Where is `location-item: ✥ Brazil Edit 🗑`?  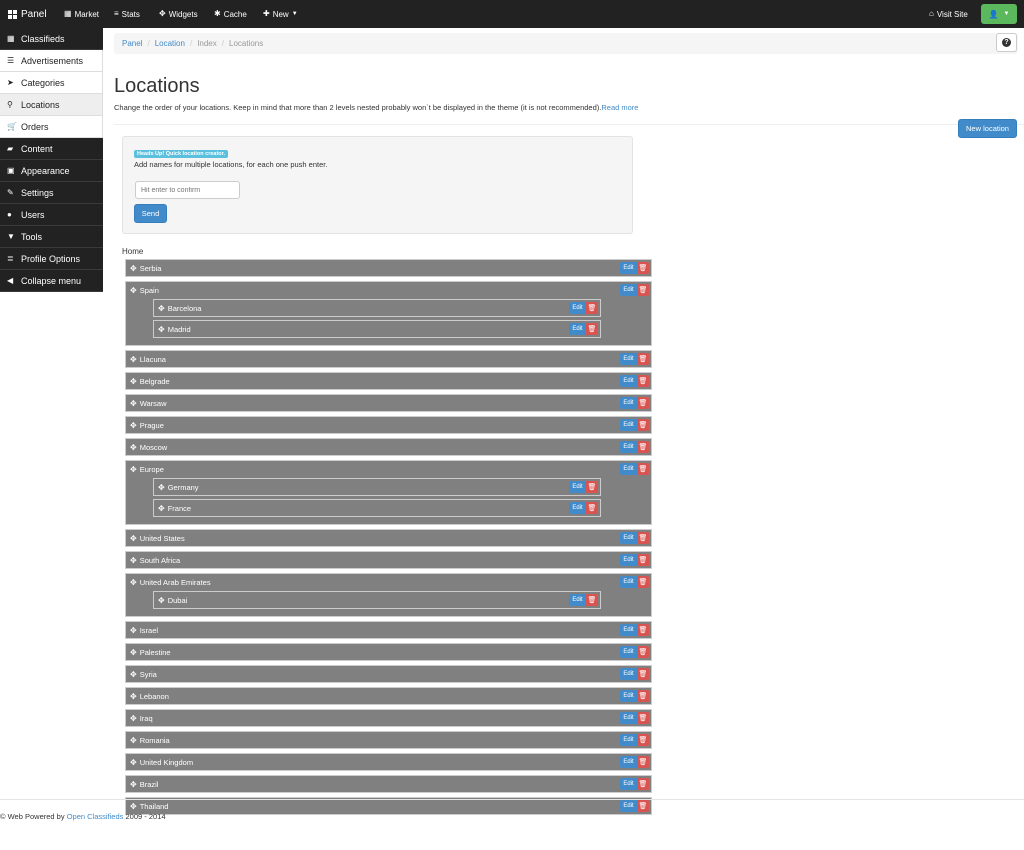 location-item: ✥ Brazil Edit 🗑 is located at coordinates (388, 784).